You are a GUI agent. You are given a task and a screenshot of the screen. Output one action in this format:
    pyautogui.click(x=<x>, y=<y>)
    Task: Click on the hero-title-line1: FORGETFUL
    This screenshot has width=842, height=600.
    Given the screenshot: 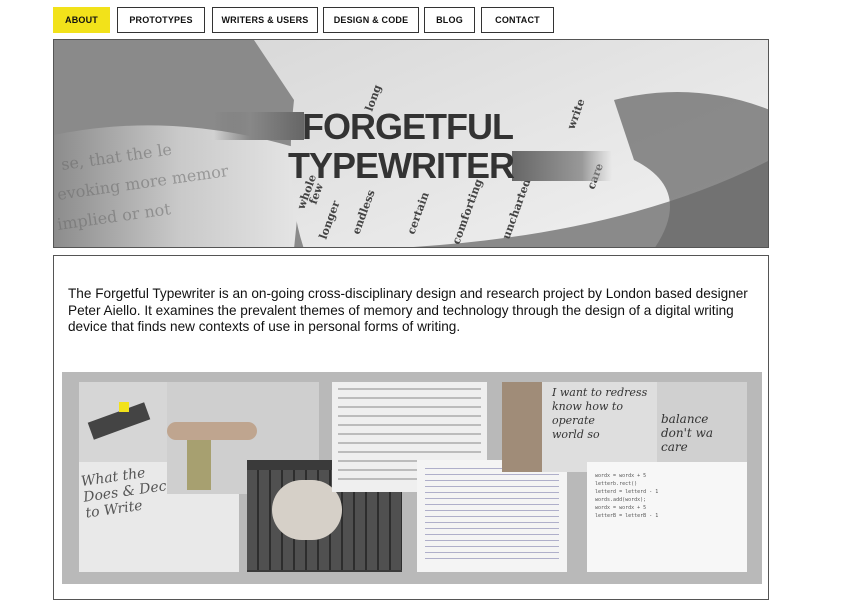 What is the action you would take?
    pyautogui.click(x=408, y=126)
    